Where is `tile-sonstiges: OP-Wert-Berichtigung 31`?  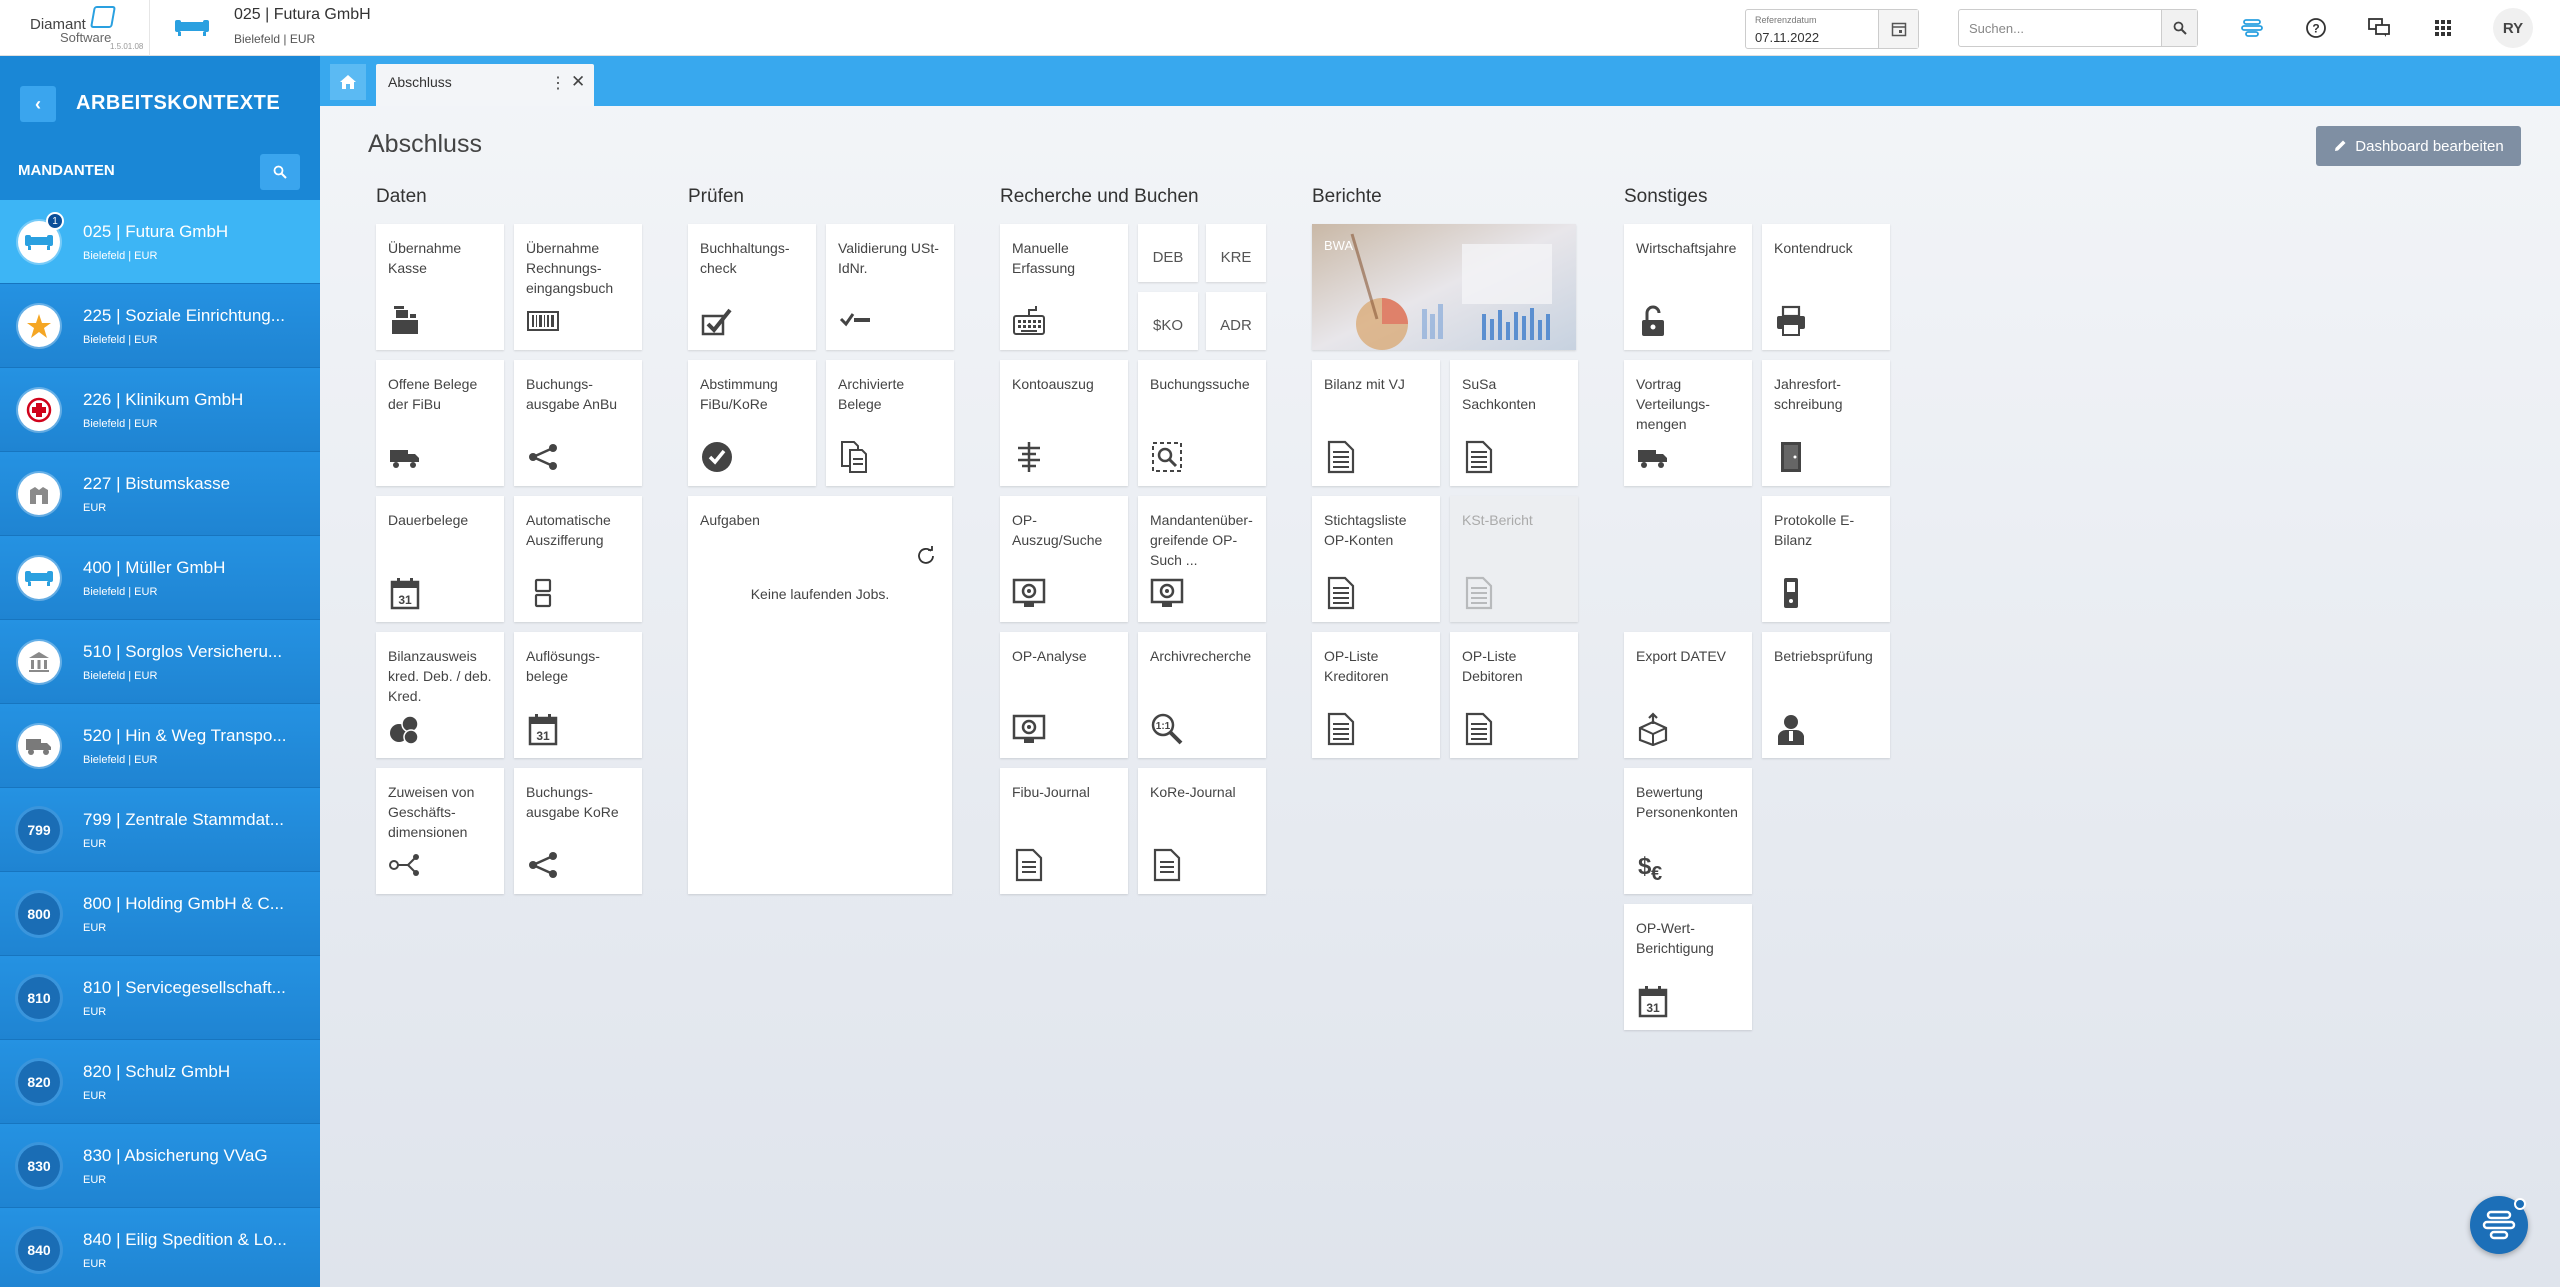
tile-sonstiges: OP-Wert-Berichtigung 31 is located at coordinates (1688, 967).